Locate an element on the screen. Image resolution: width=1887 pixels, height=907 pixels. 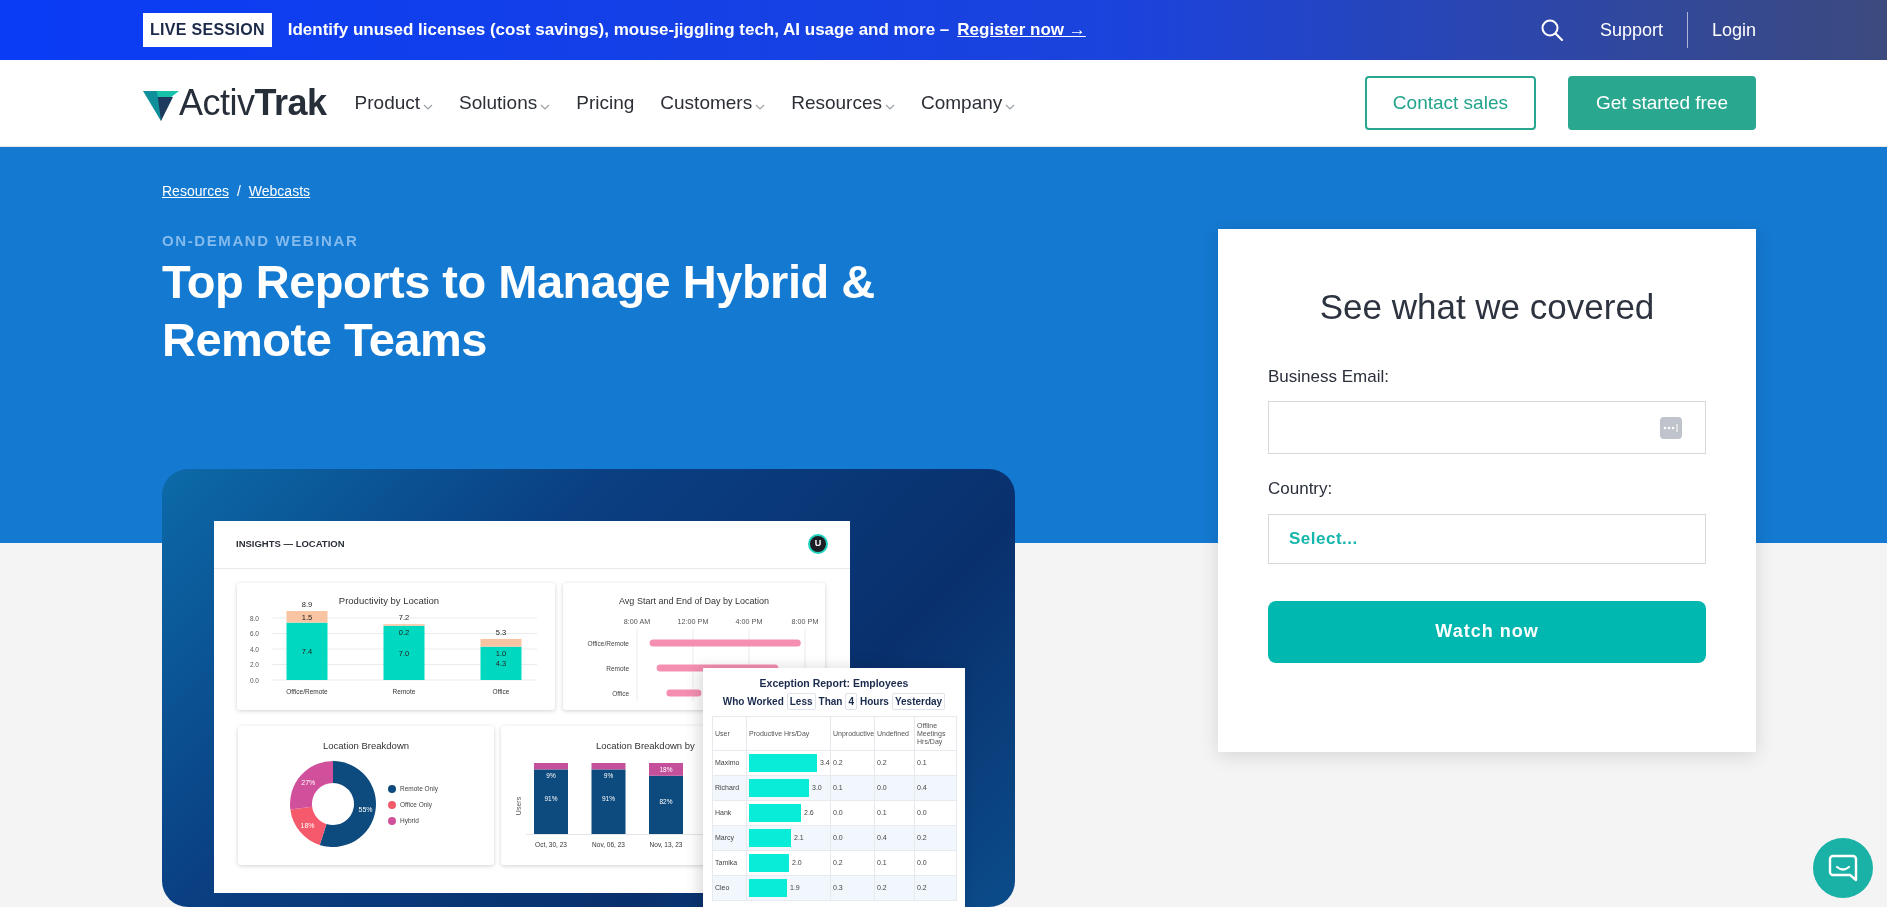
filter-text: Than is located at coordinates (830, 702).